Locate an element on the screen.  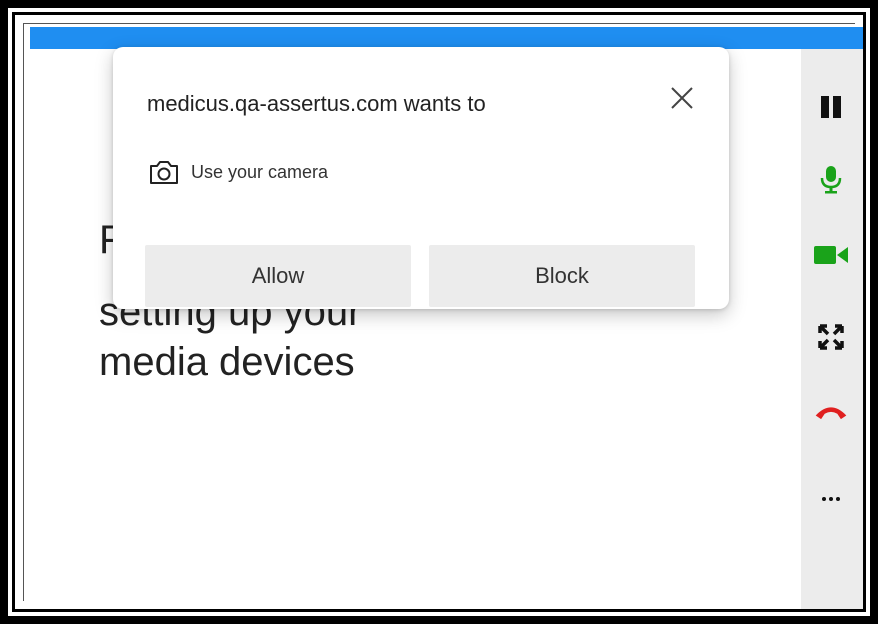
close-icon is located at coordinates (682, 98).